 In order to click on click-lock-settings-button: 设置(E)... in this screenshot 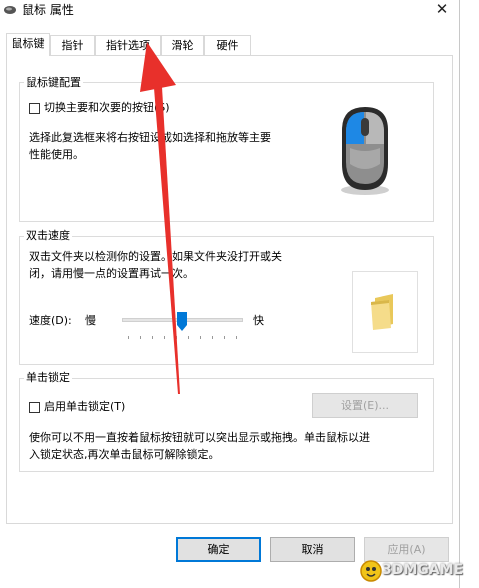, I will do `click(365, 405)`.